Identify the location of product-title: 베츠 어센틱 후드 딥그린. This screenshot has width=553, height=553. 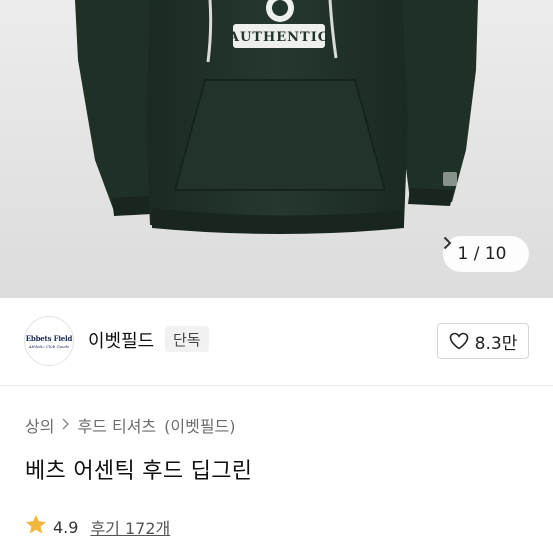
(139, 471).